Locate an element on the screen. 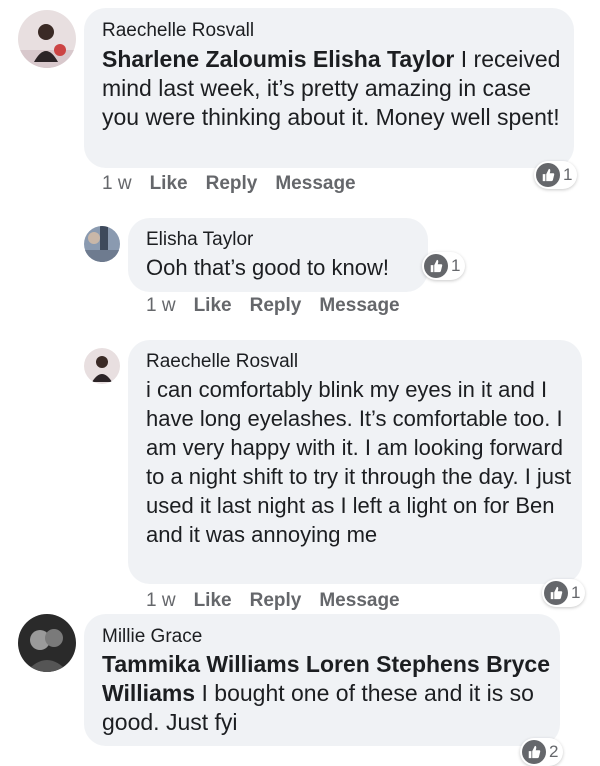 This screenshot has width=600, height=766. reaction-count: 2 is located at coordinates (554, 751).